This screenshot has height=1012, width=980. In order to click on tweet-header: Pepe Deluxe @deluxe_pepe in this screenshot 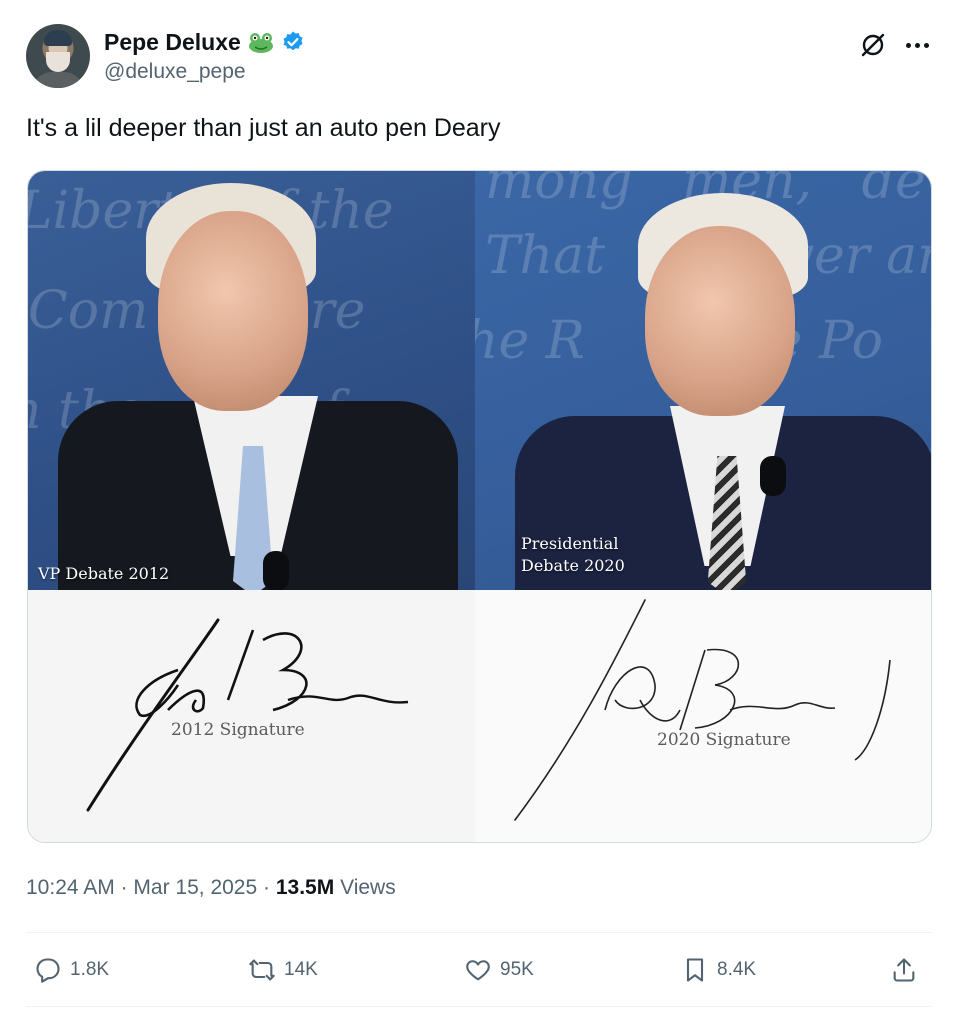, I will do `click(481, 59)`.